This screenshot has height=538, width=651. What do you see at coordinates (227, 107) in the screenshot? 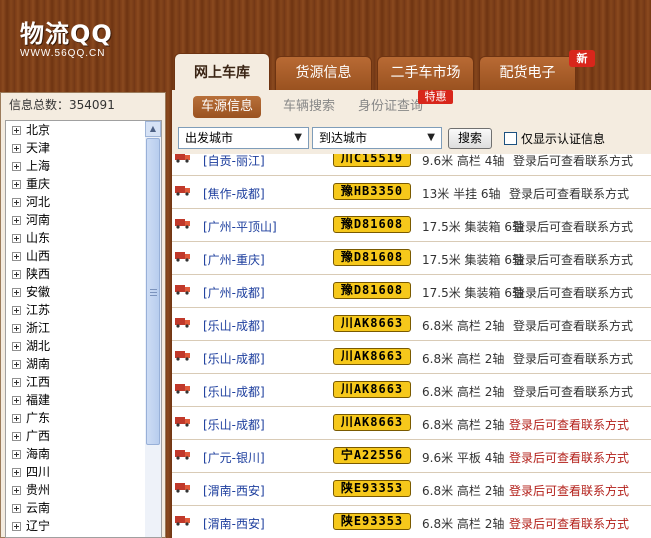
I see `subtab-vehicle-info: 车源信息` at bounding box center [227, 107].